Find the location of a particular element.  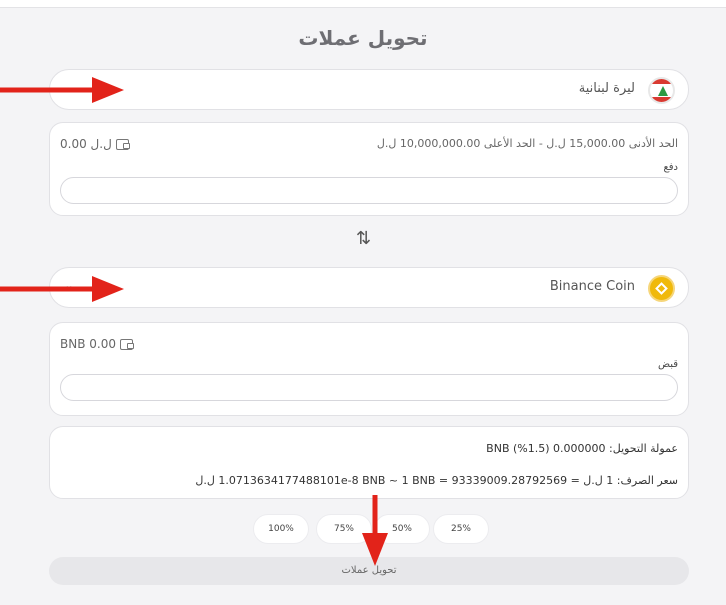

binance-coin-icon is located at coordinates (661, 288).